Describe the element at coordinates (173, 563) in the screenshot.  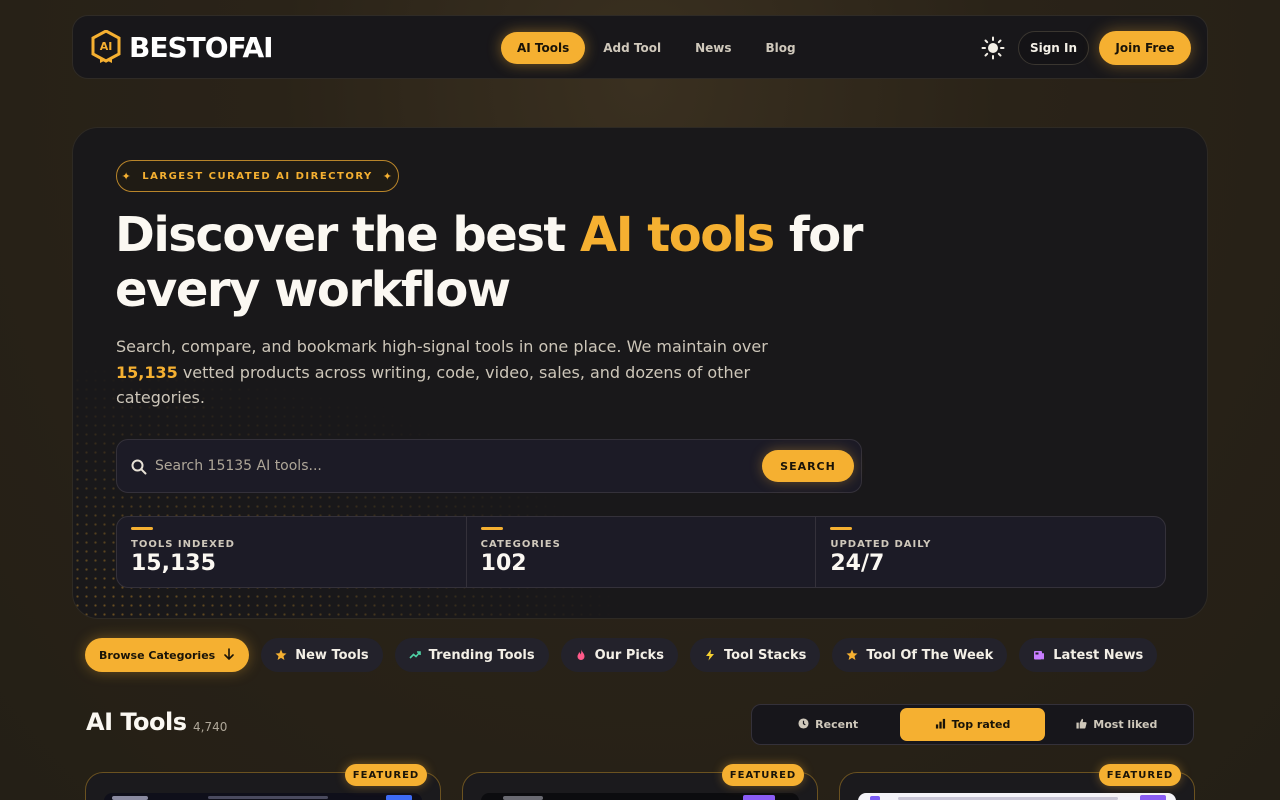
I see `stat-value: 15,135` at that location.